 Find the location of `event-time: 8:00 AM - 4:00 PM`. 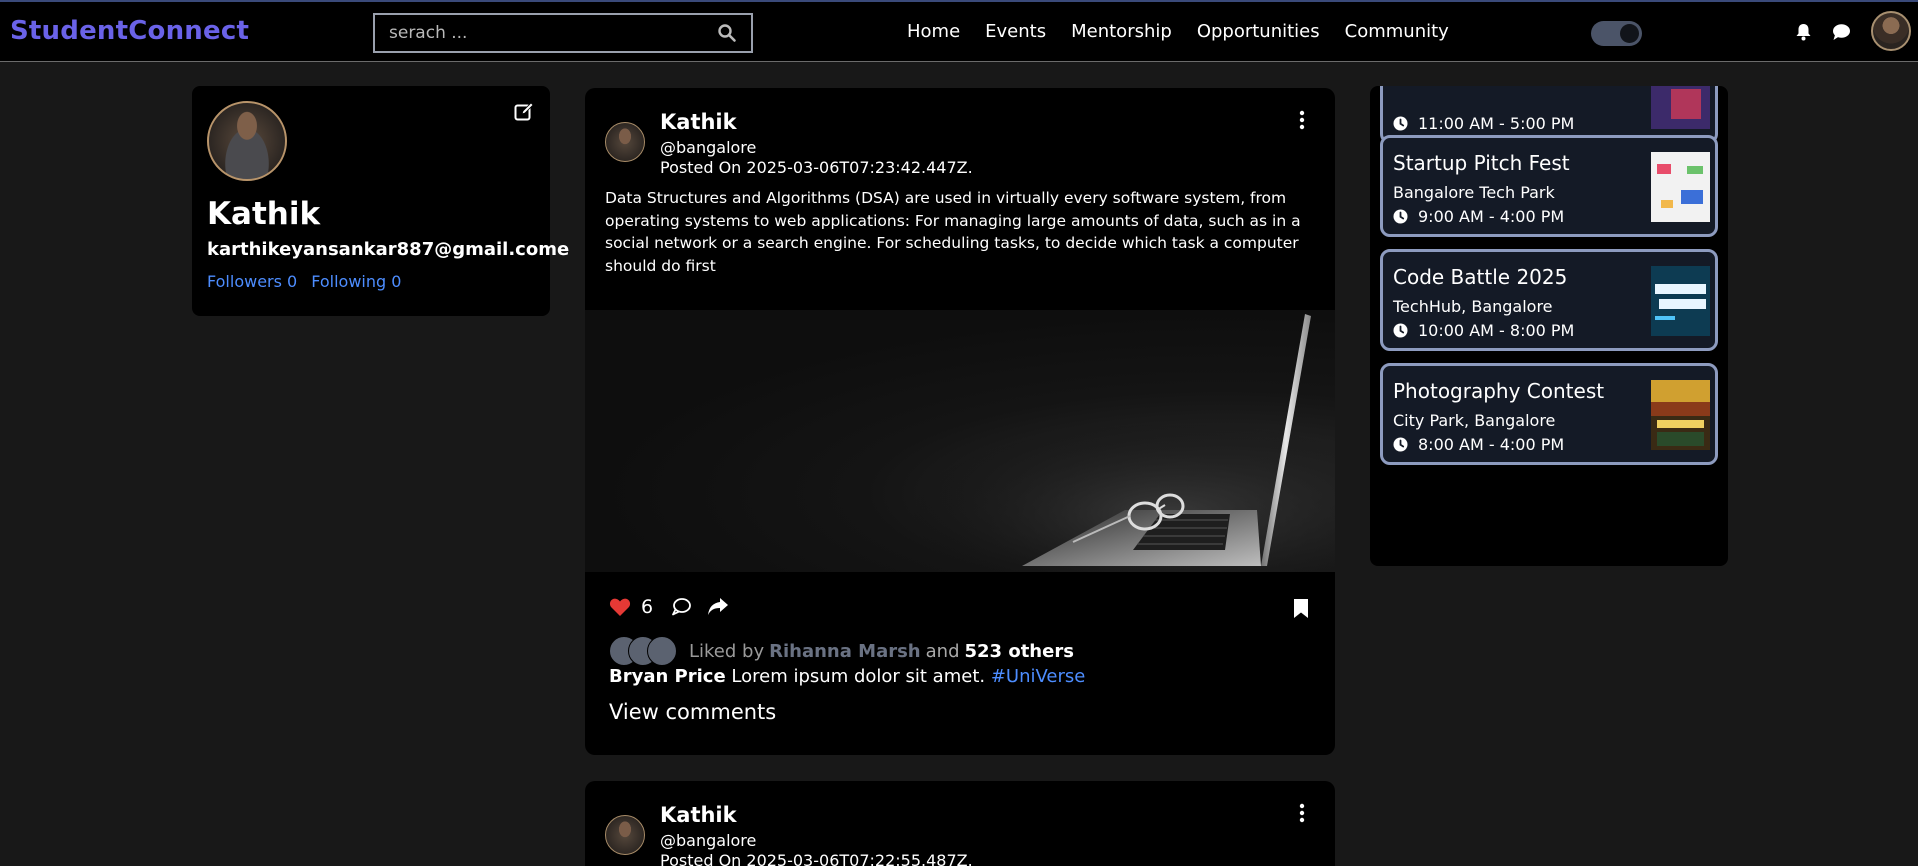

event-time: 8:00 AM - 4:00 PM is located at coordinates (1491, 444).